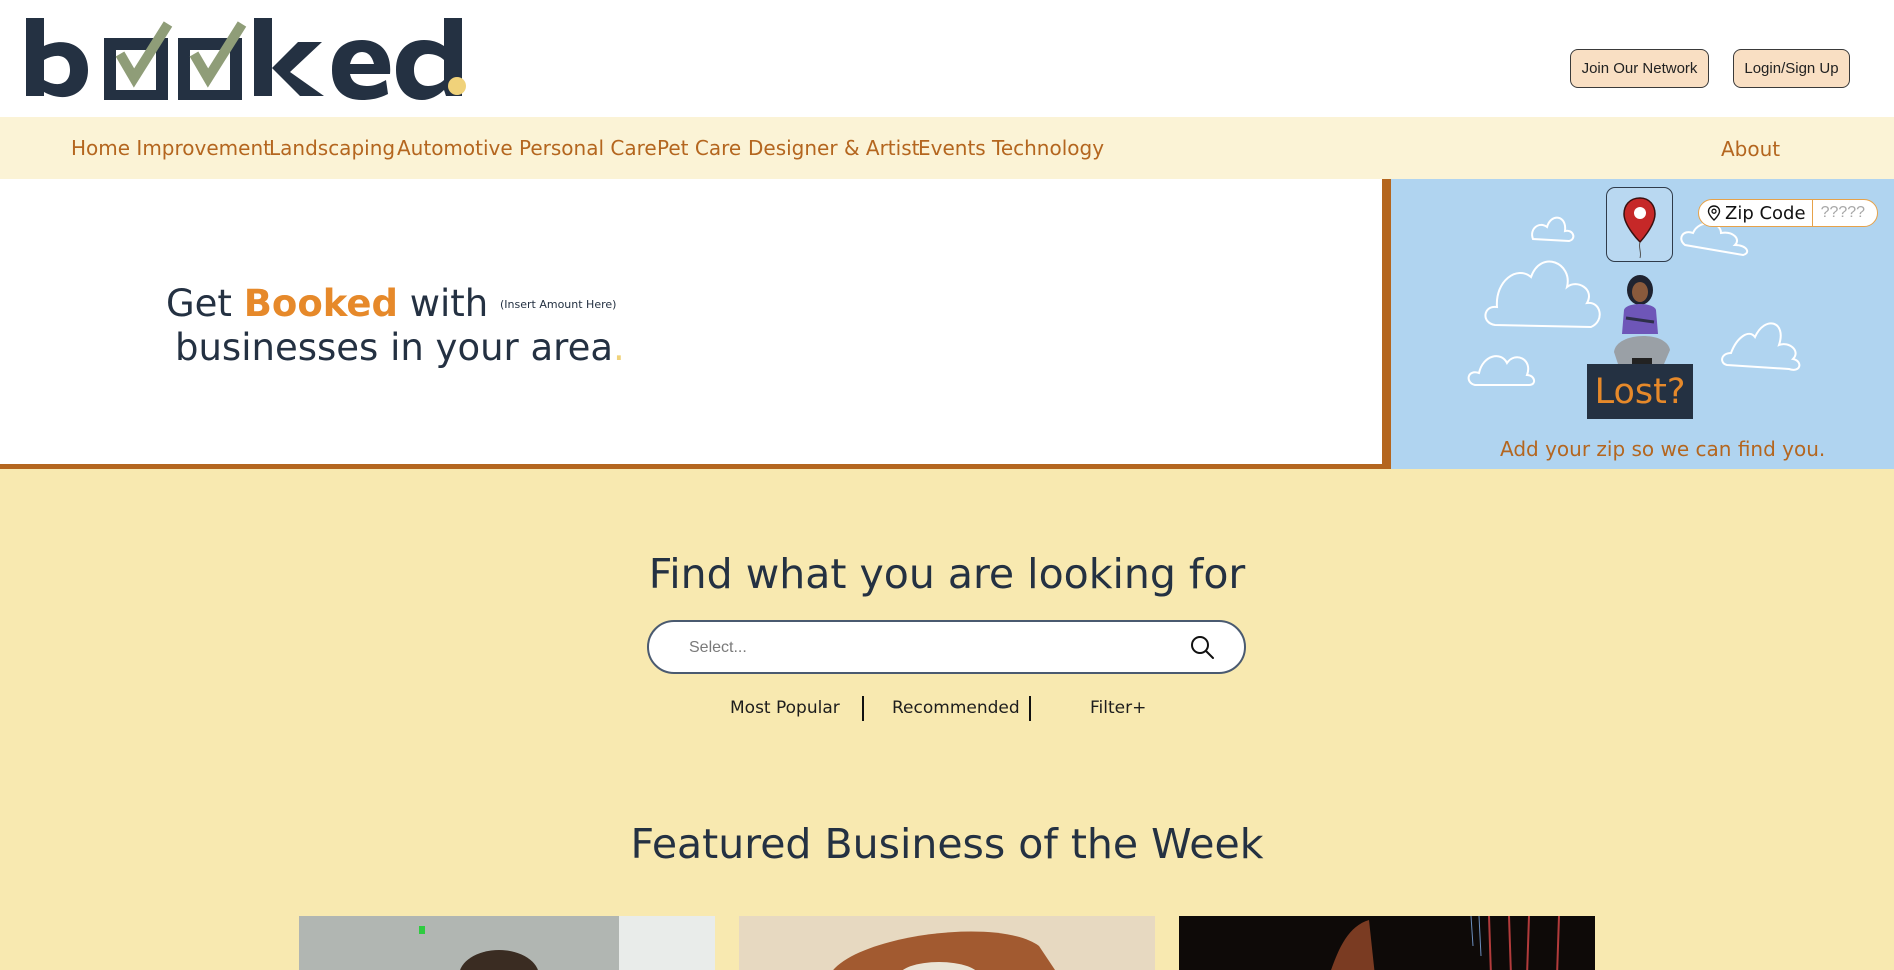 The image size is (1894, 970). What do you see at coordinates (1663, 449) in the screenshot?
I see `zip-caption: Add your zip so we can find you.` at bounding box center [1663, 449].